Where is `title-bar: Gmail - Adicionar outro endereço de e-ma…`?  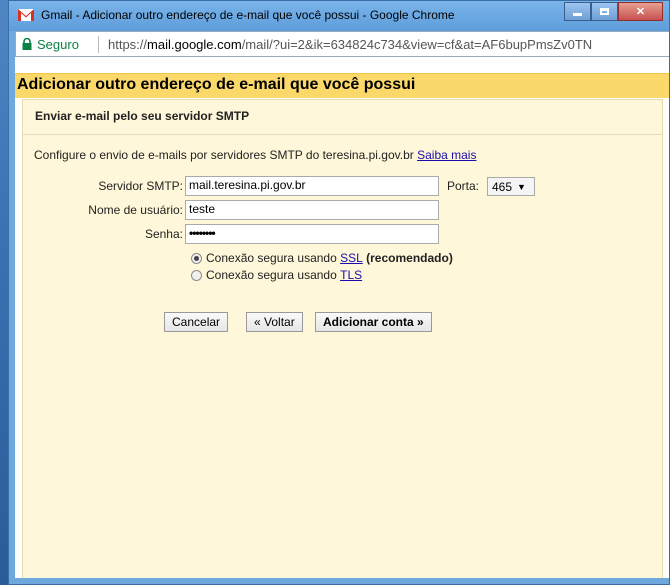 title-bar: Gmail - Adicionar outro endereço de e-ma… is located at coordinates (339, 16).